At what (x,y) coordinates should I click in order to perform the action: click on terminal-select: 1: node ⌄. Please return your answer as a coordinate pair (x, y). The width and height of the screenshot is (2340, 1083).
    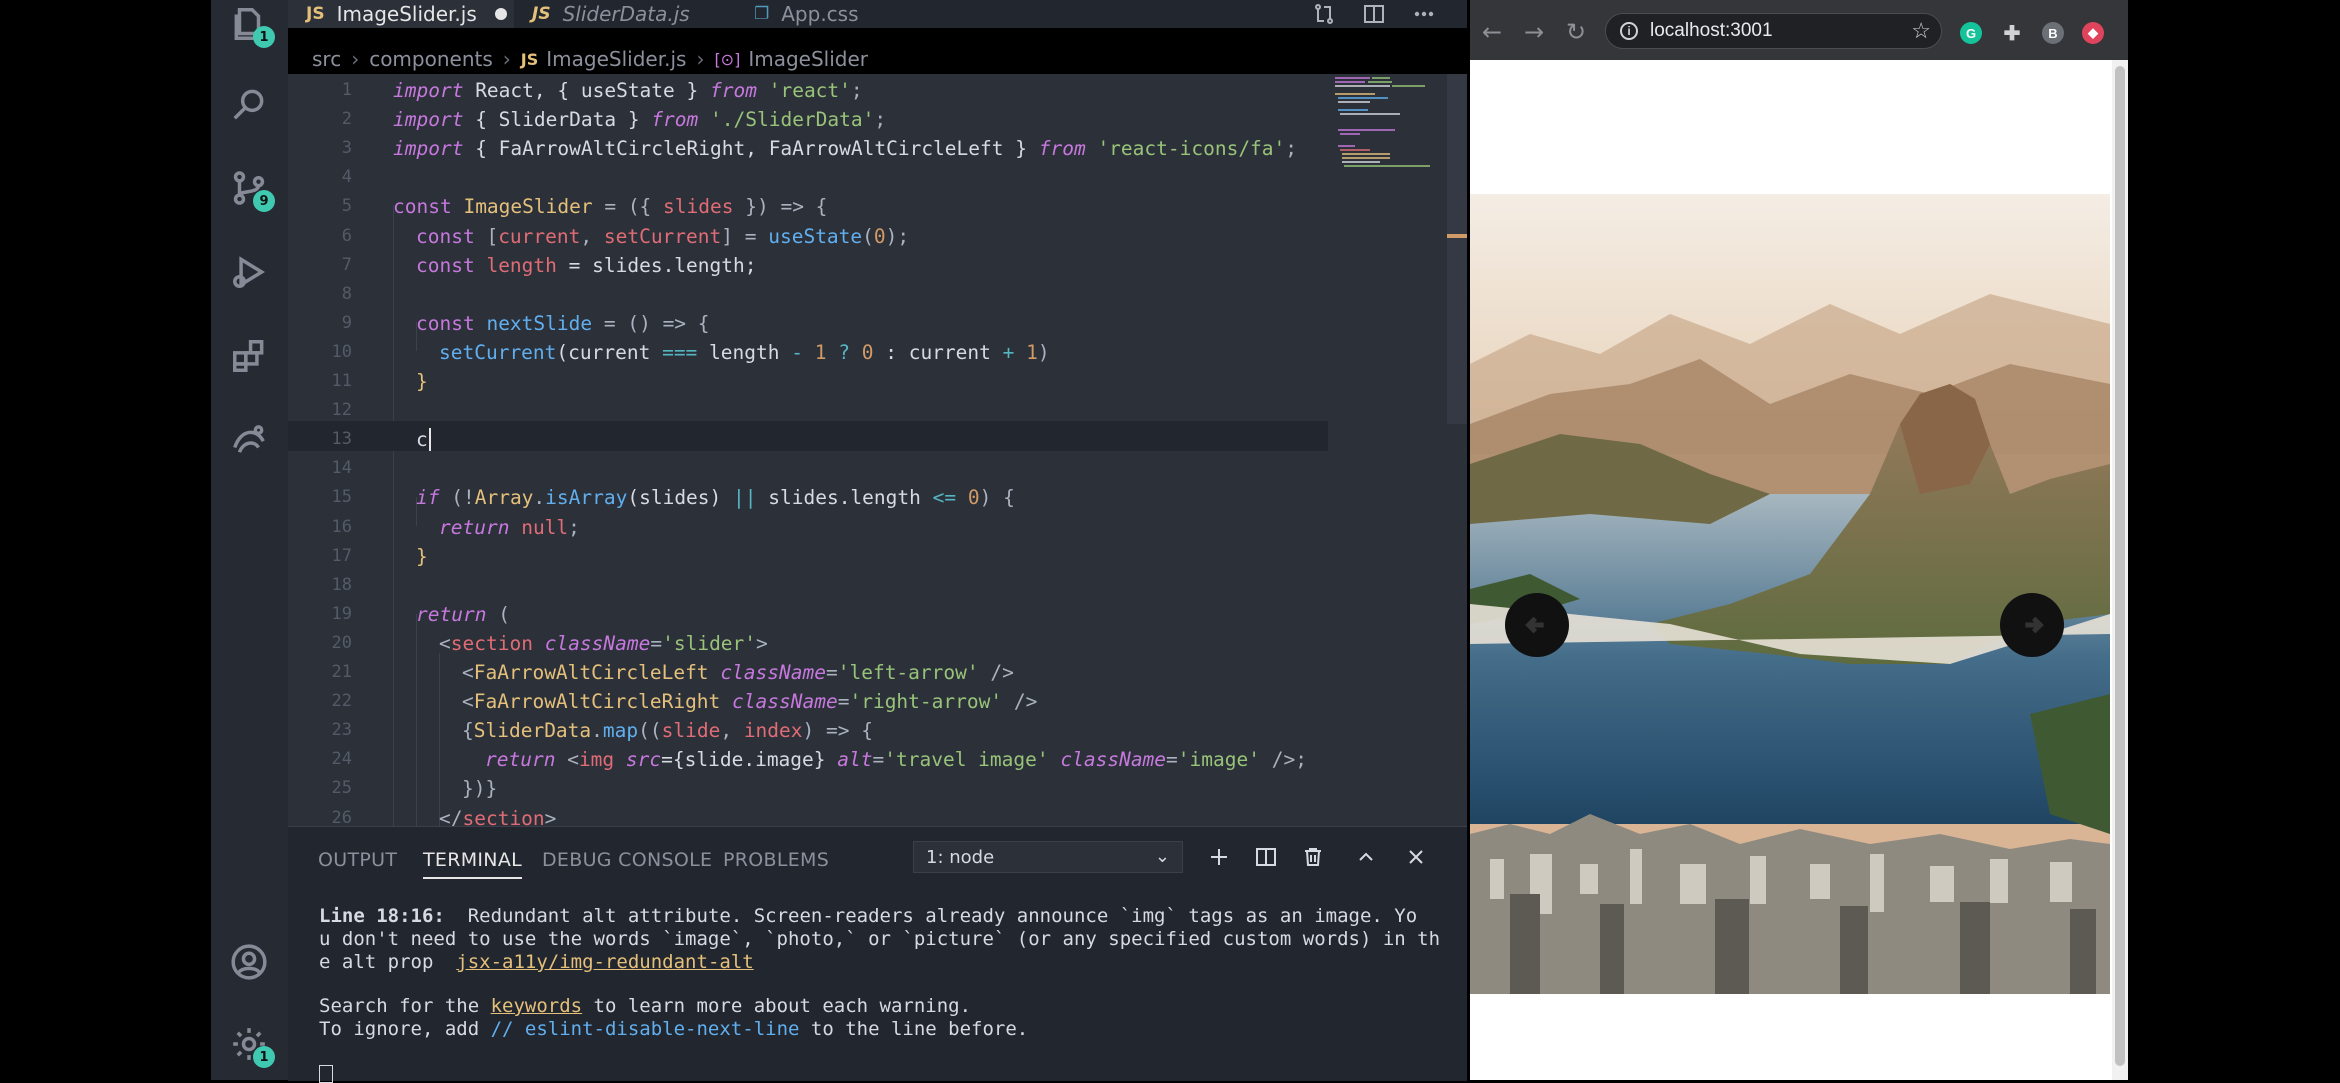
    Looking at the image, I should click on (1048, 857).